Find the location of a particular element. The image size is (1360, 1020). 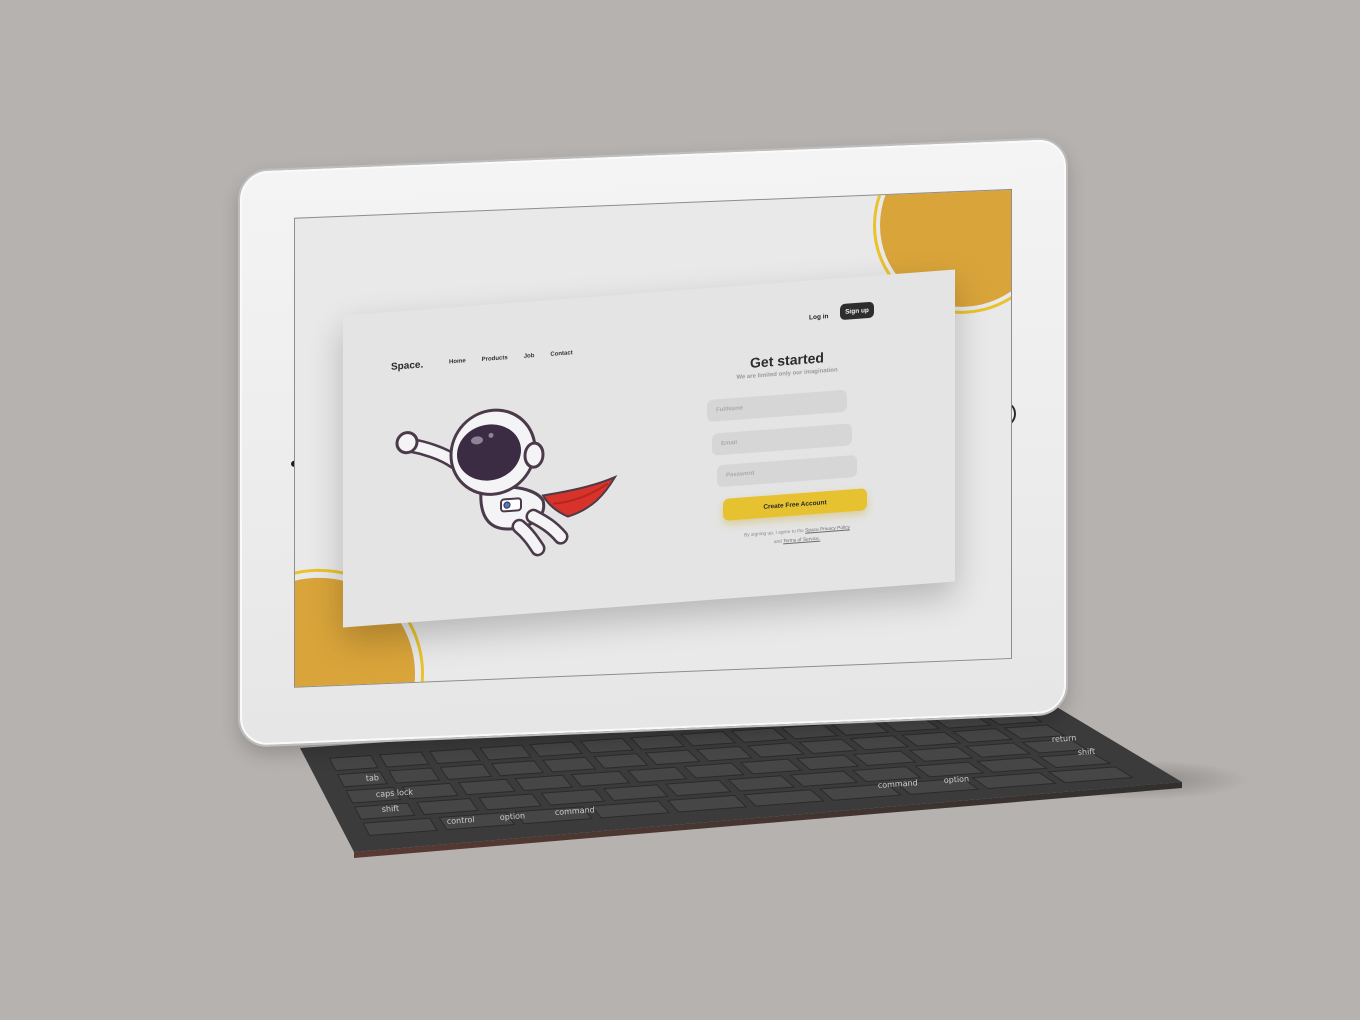

nav-job: Job is located at coordinates (529, 356).